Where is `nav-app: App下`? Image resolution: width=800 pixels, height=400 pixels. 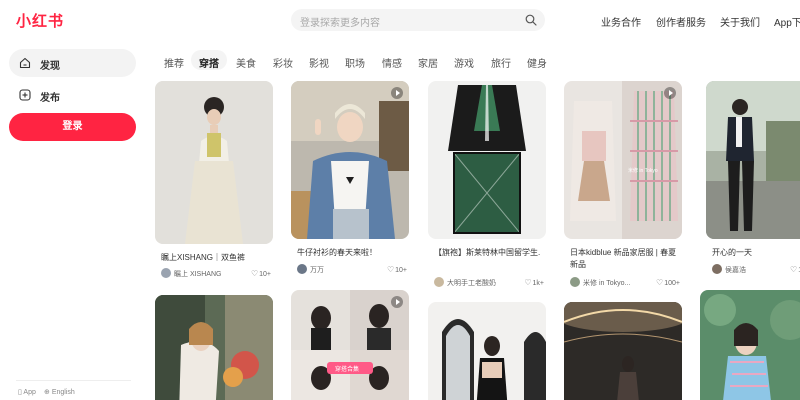 nav-app: App下 is located at coordinates (787, 21).